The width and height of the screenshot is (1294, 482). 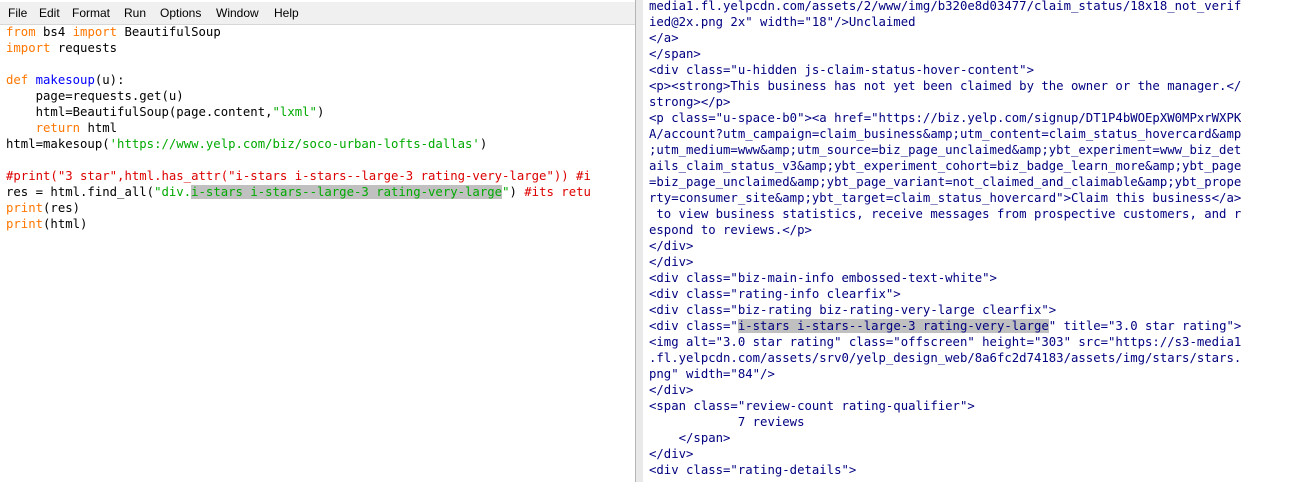 I want to click on source-line: <div class="rating-info clearfix">, so click(x=971, y=294).